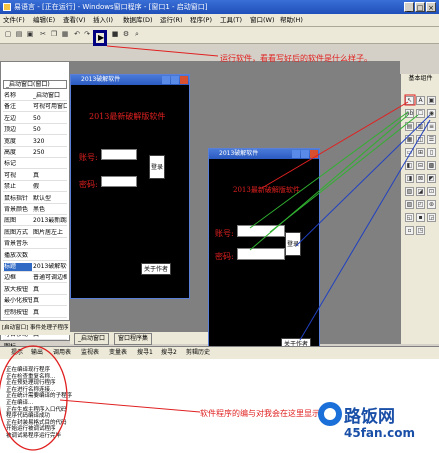 This screenshot has height=453, width=439. What do you see at coordinates (431, 217) in the screenshot?
I see `toolbox-tool-icon: ◲` at bounding box center [431, 217].